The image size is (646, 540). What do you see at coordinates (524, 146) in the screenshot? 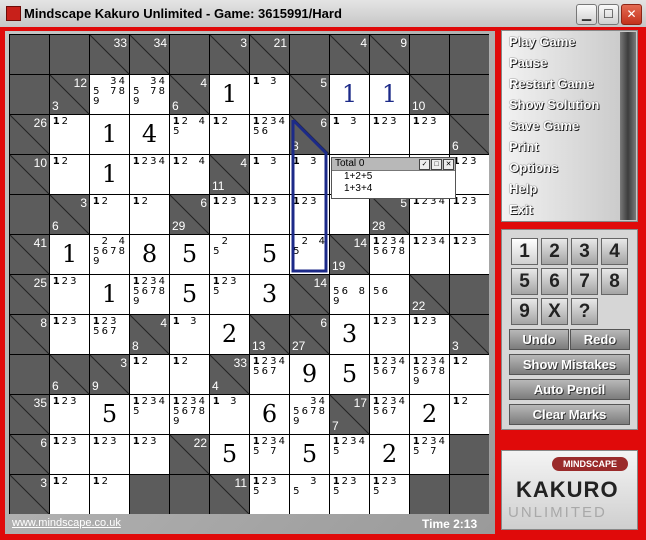
I see `menu-print: Print` at bounding box center [524, 146].